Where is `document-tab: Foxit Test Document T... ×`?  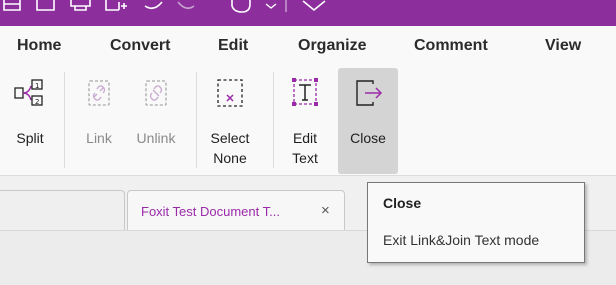
document-tab: Foxit Test Document T... × is located at coordinates (236, 210).